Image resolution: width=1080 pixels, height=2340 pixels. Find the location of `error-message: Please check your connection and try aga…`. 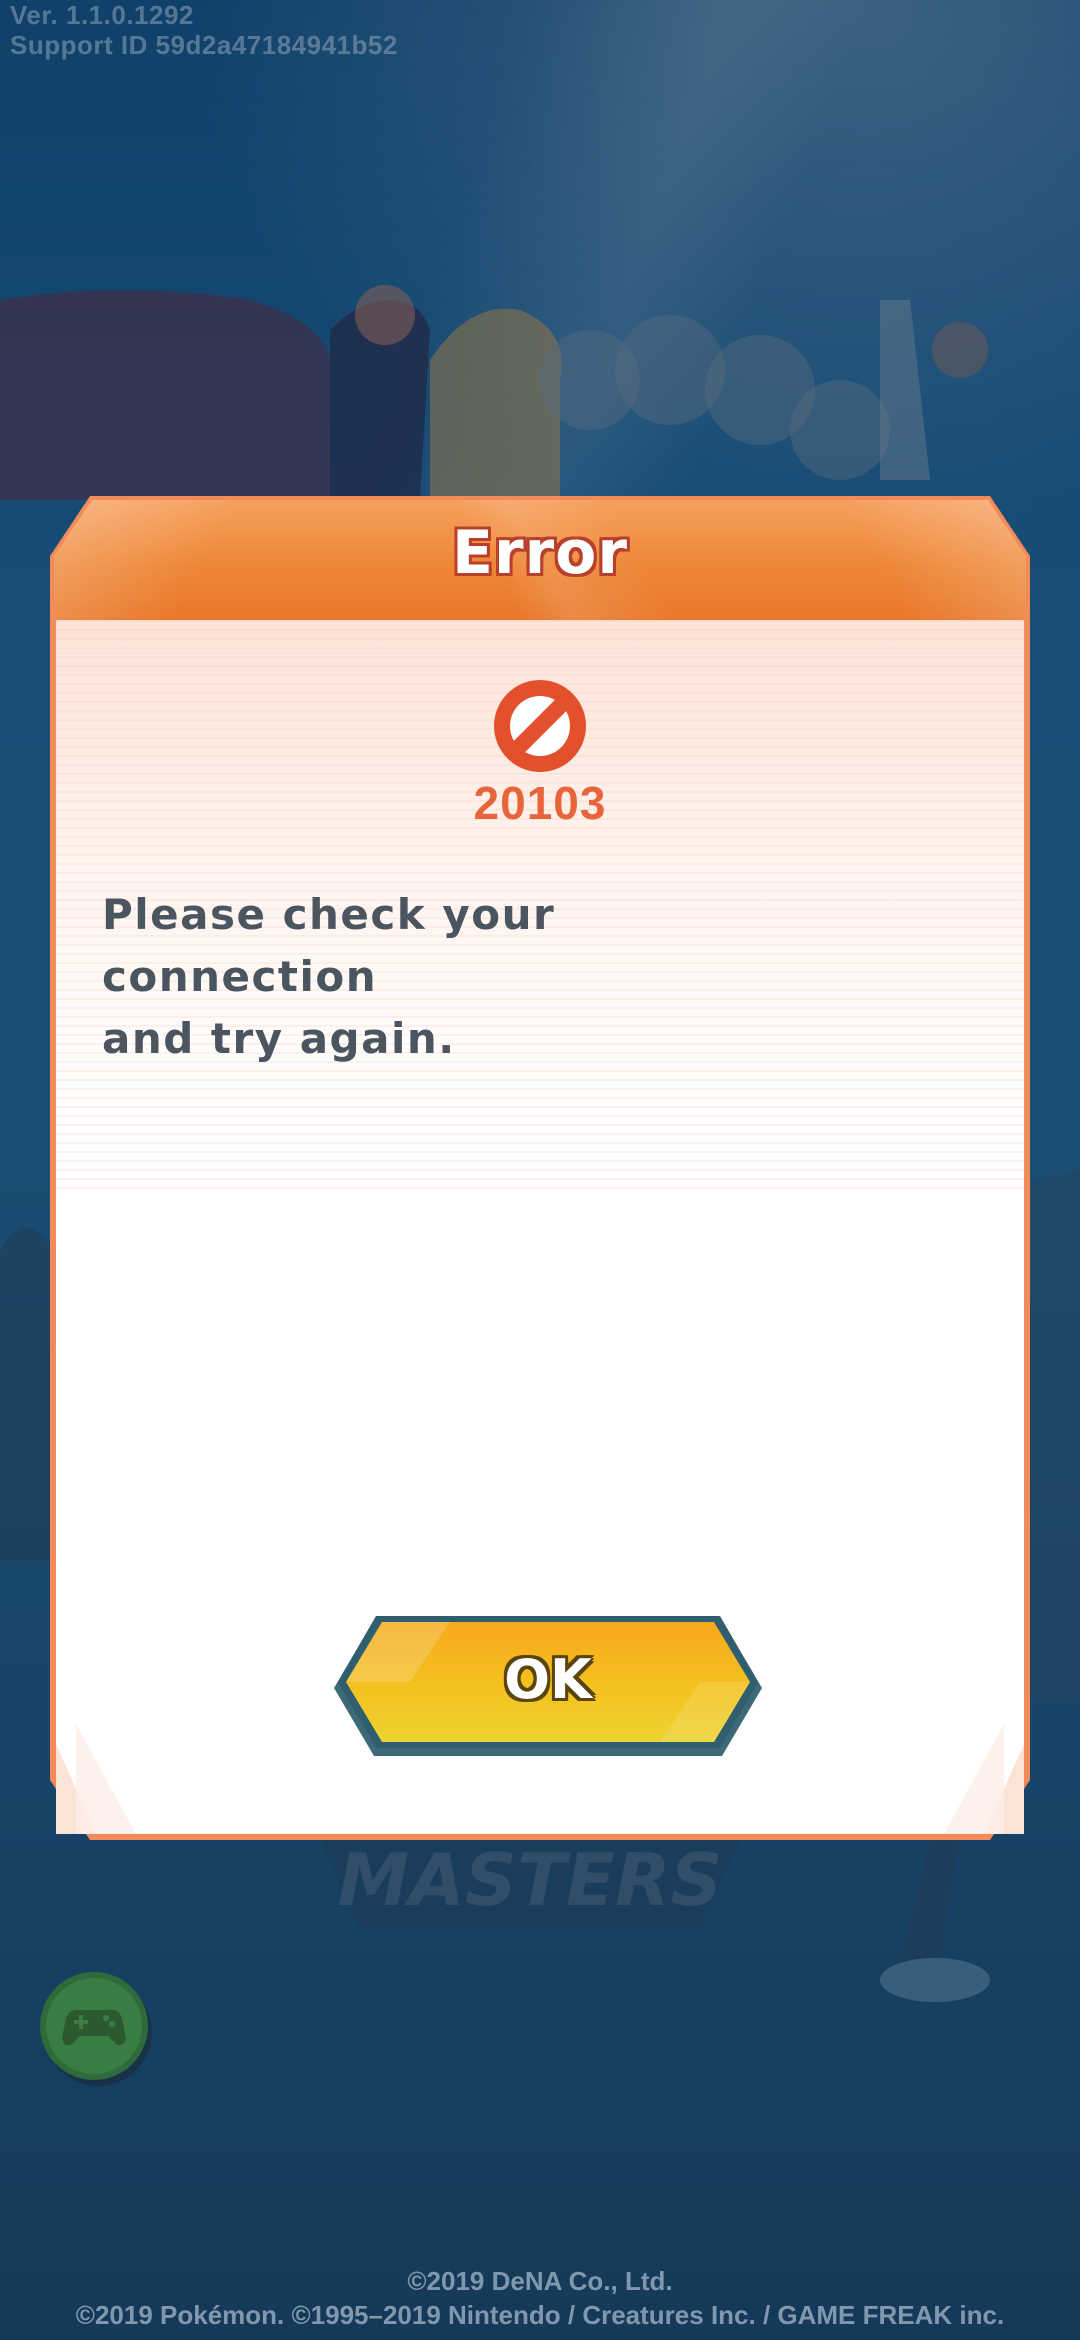

error-message: Please check your connection and try aga… is located at coordinates (462, 977).